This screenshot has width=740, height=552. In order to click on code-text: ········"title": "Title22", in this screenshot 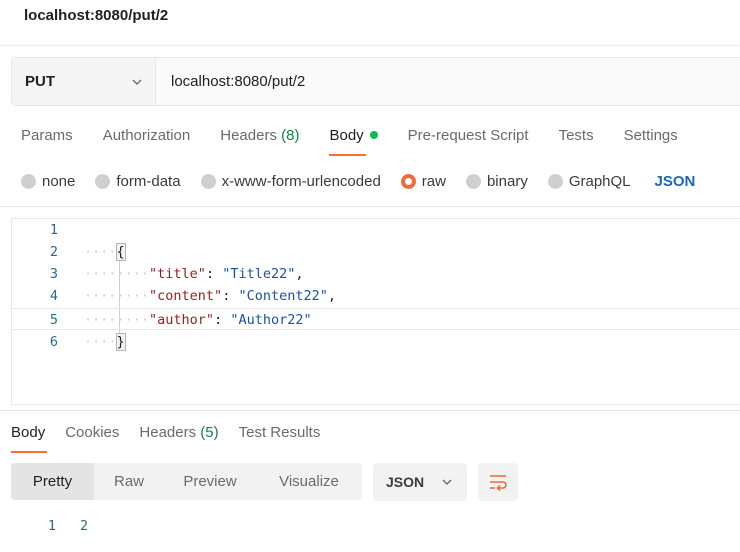, I will do `click(194, 274)`.